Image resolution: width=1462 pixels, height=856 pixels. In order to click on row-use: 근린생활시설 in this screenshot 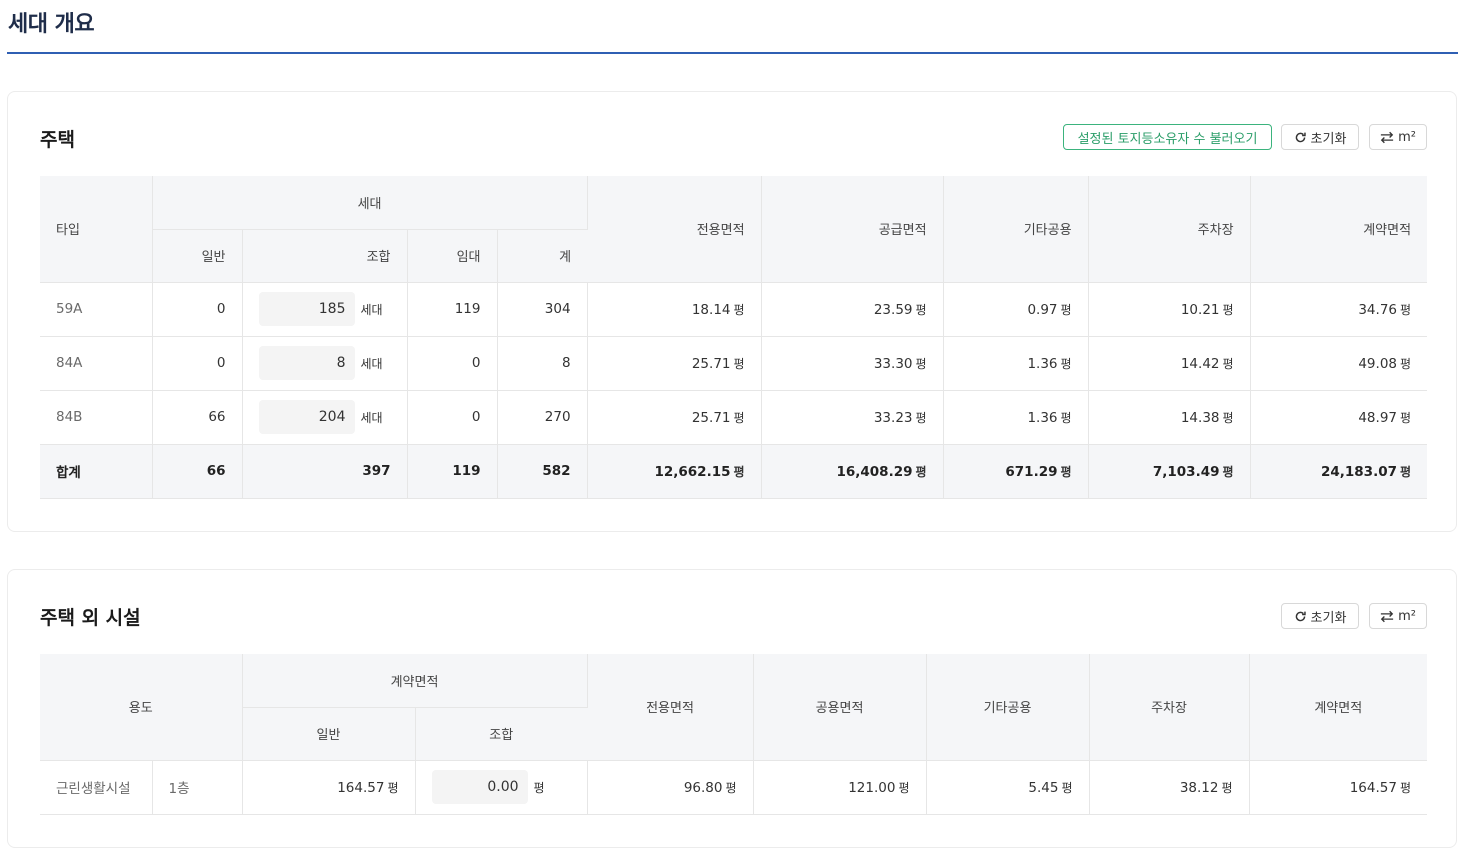, I will do `click(96, 787)`.